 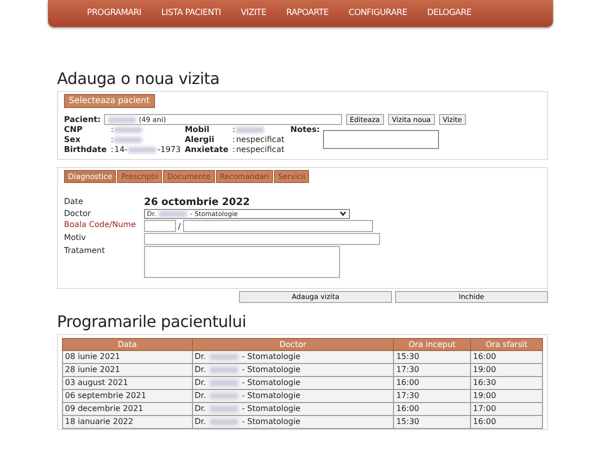 What do you see at coordinates (127, 383) in the screenshot?
I see `table-cell: 03 august 2021` at bounding box center [127, 383].